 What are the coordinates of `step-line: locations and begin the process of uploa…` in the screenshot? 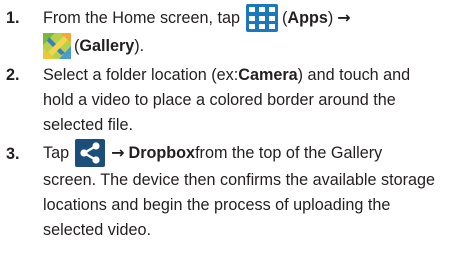 It's located at (216, 205).